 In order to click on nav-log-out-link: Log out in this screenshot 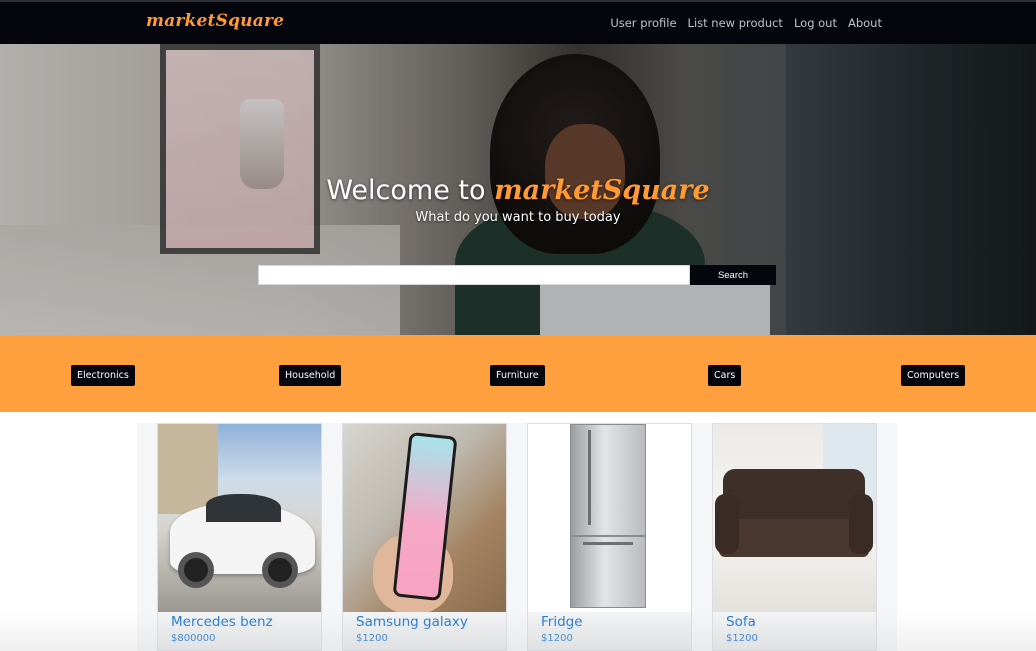, I will do `click(815, 23)`.